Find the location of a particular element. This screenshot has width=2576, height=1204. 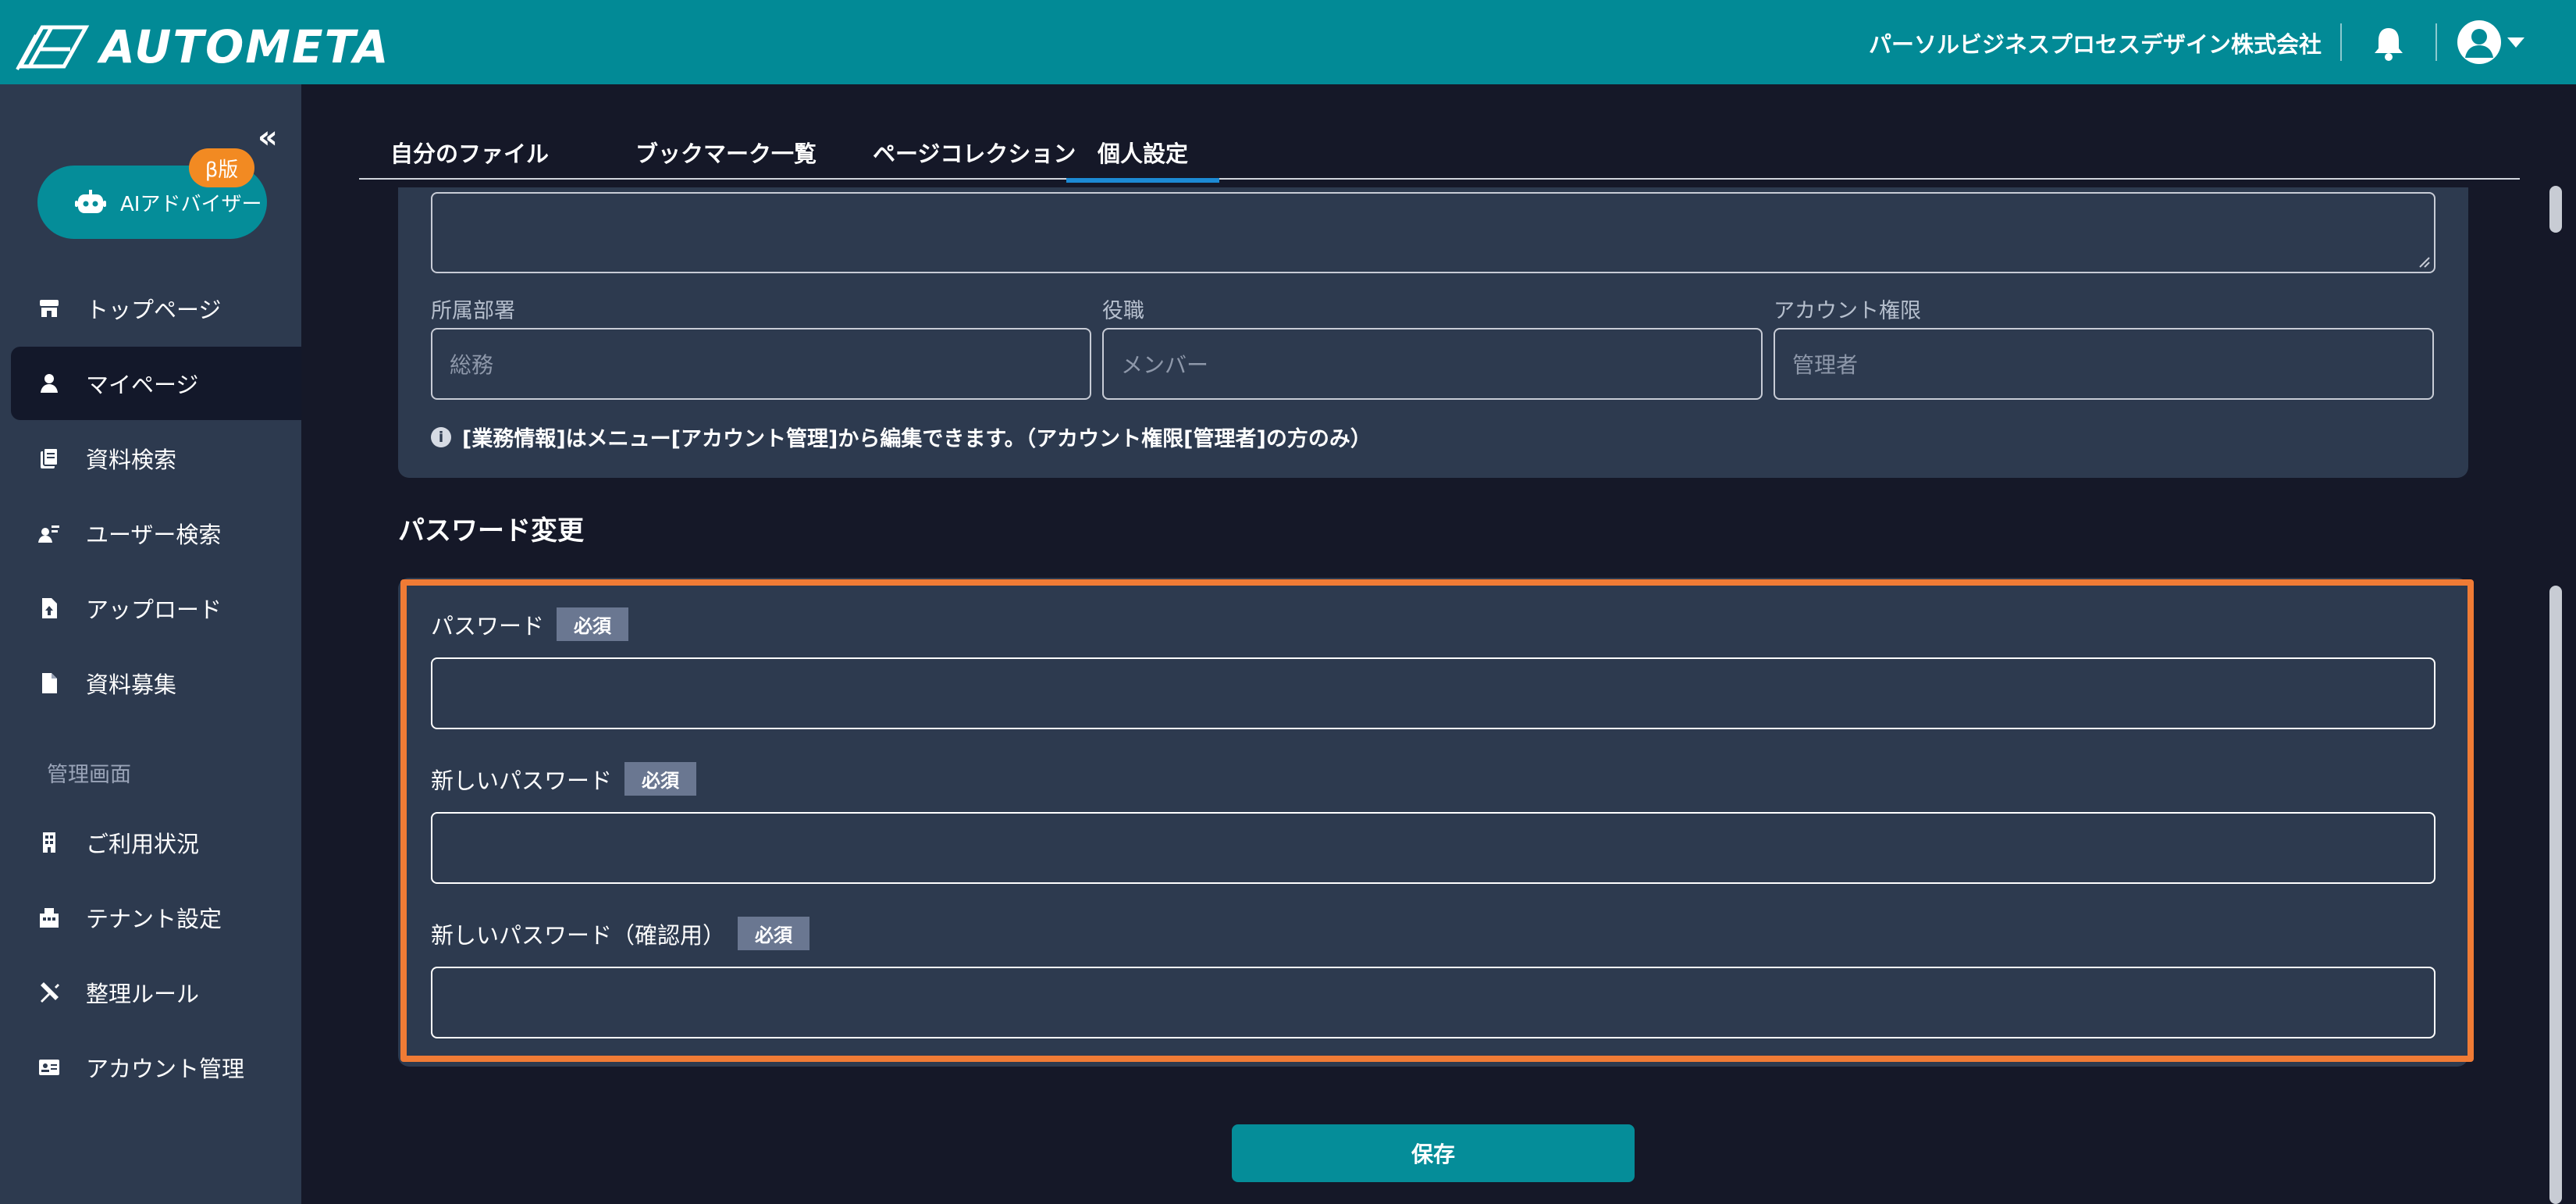

info-icon: i is located at coordinates (441, 436).